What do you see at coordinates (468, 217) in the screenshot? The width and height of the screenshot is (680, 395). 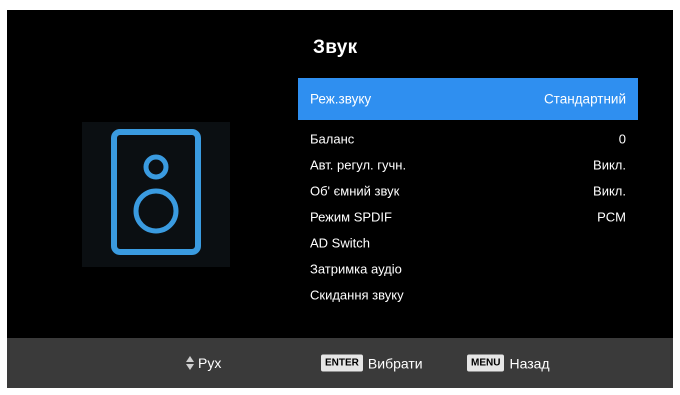 I see `menu-item-spdif-mode: Режим SPDIF PCM` at bounding box center [468, 217].